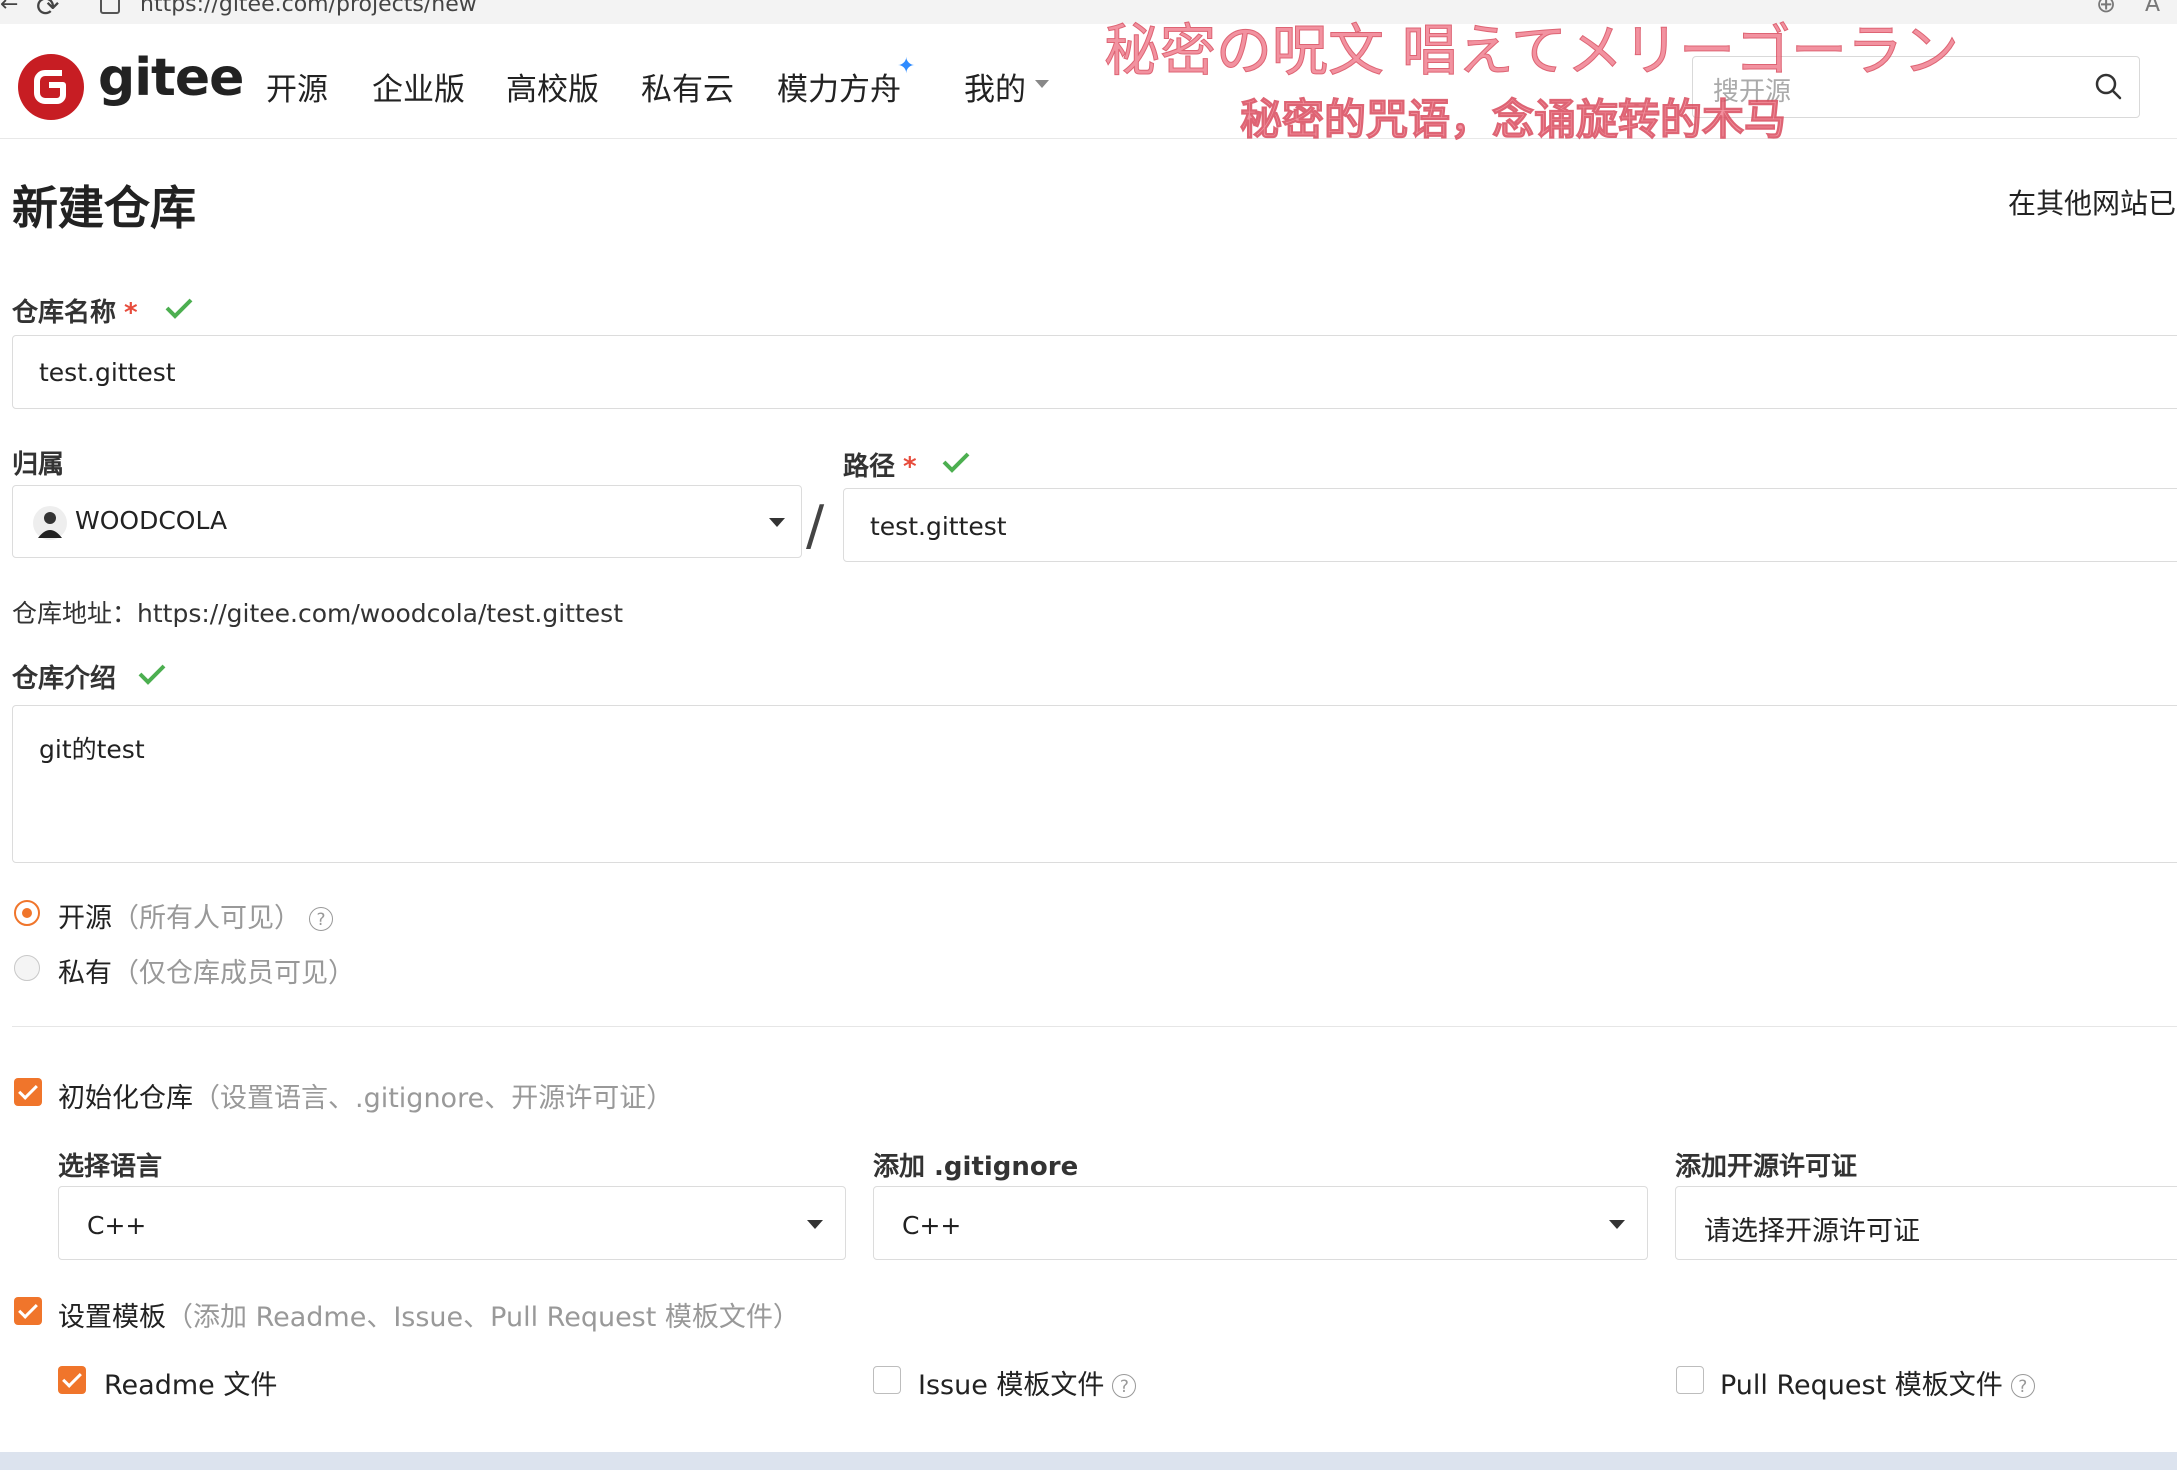  I want to click on overlay-subtitle-chinese: 秘密的咒语，念诵旋转的木马, so click(1513, 120).